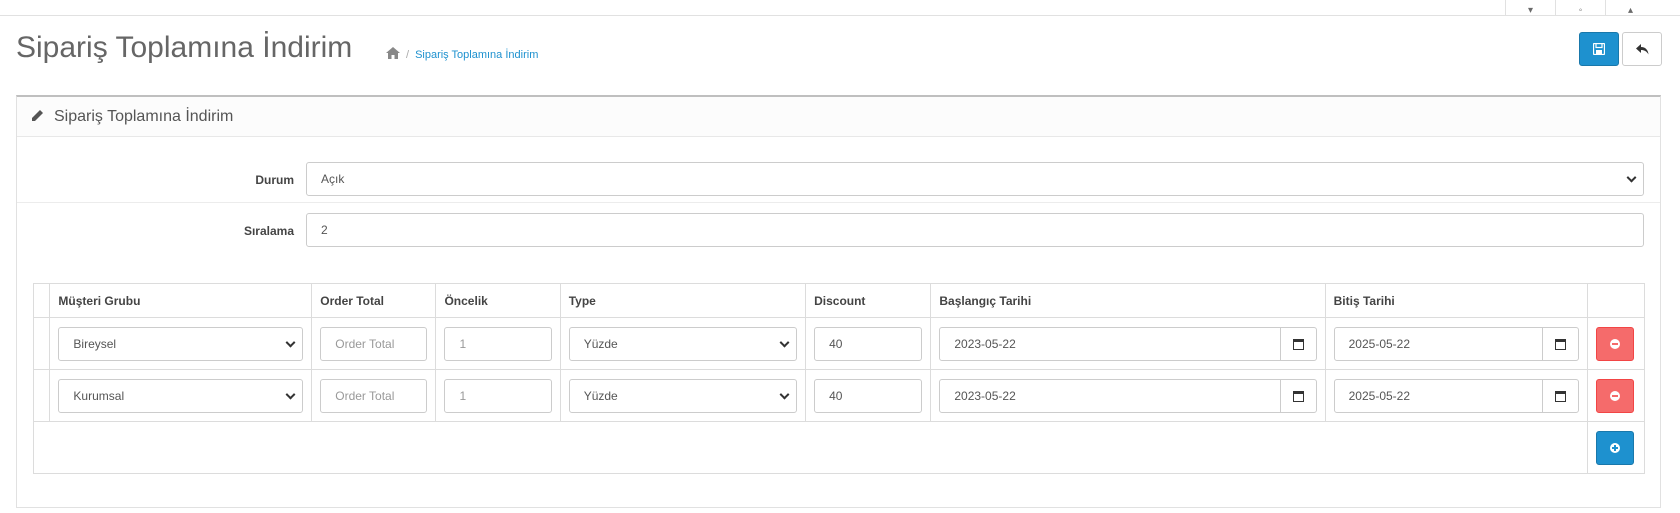 This screenshot has width=1680, height=513. What do you see at coordinates (41, 300) in the screenshot?
I see `drag-column-header` at bounding box center [41, 300].